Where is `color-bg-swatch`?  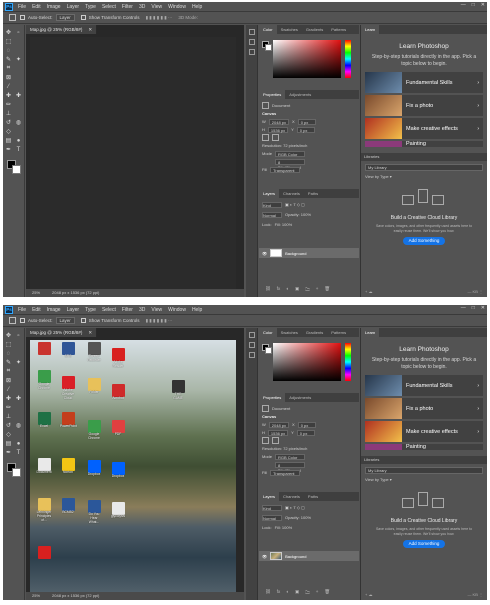 color-bg-swatch is located at coordinates (268, 47).